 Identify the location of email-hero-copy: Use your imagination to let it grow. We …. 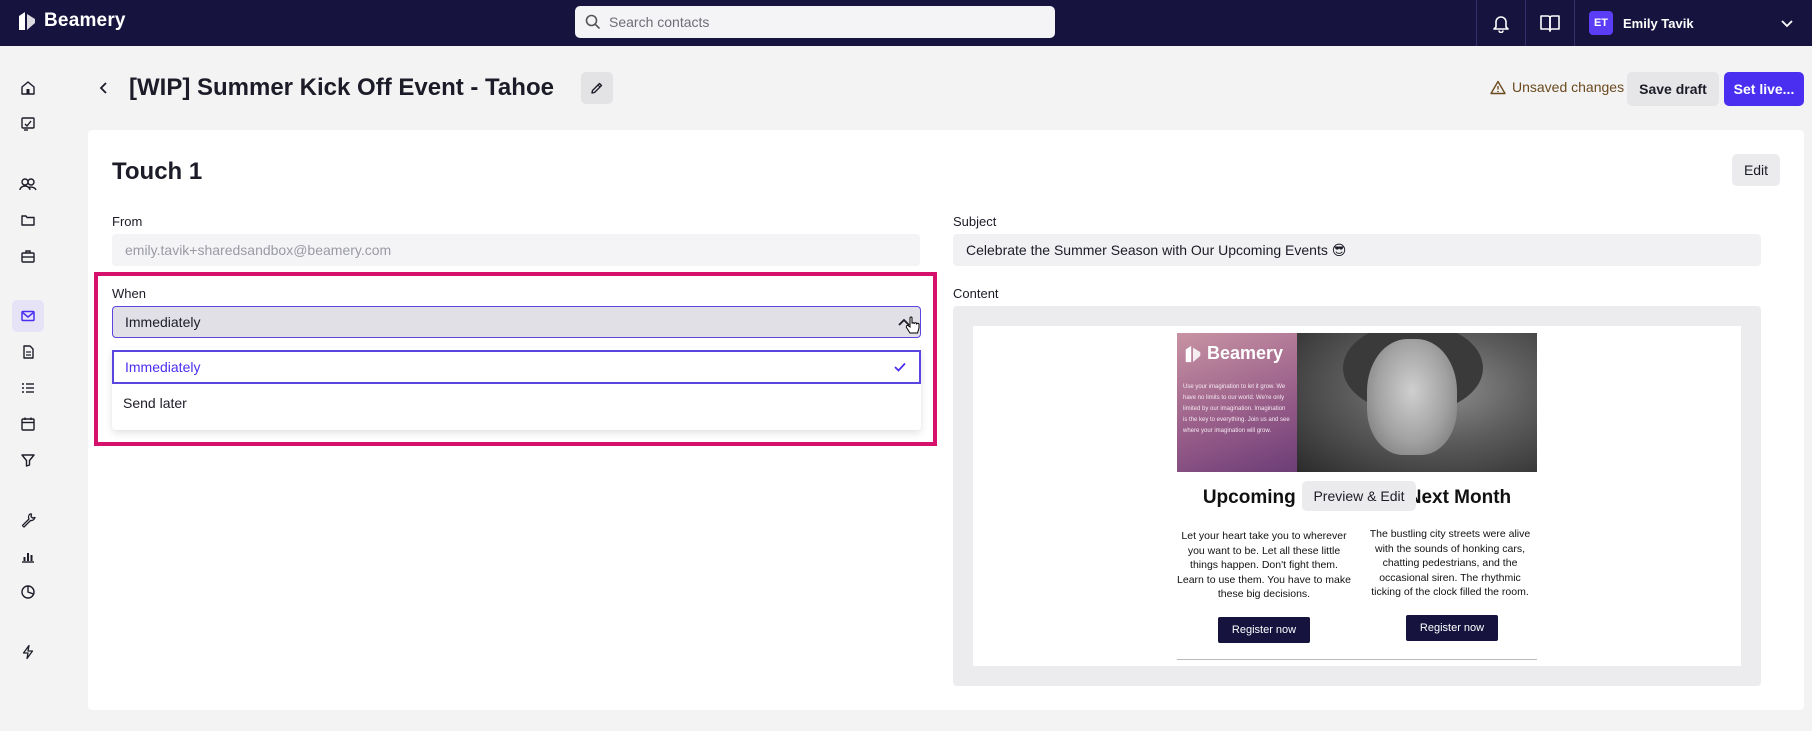
(1236, 409).